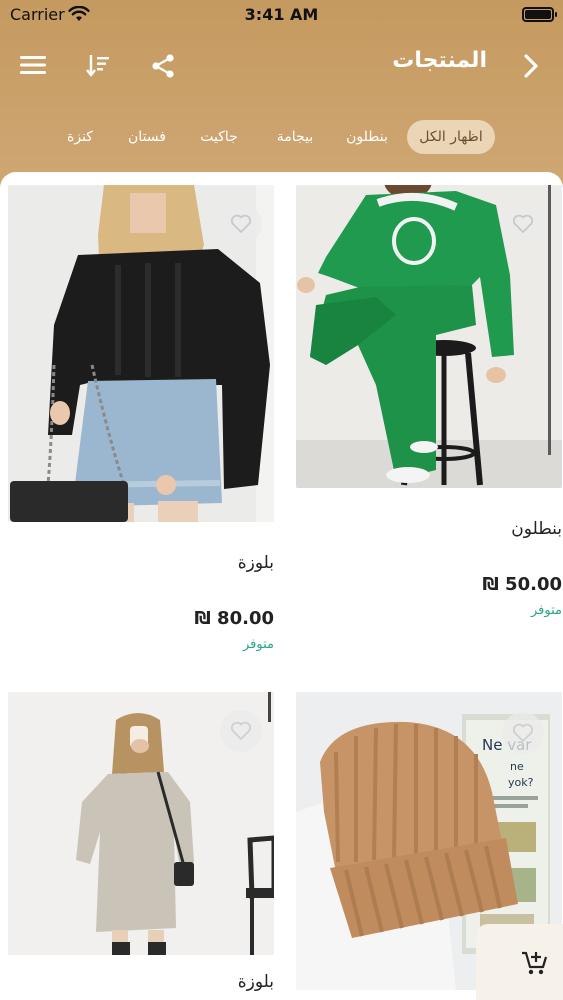  Describe the element at coordinates (219, 137) in the screenshot. I see `category-chip-jacket: جاكيت` at that location.